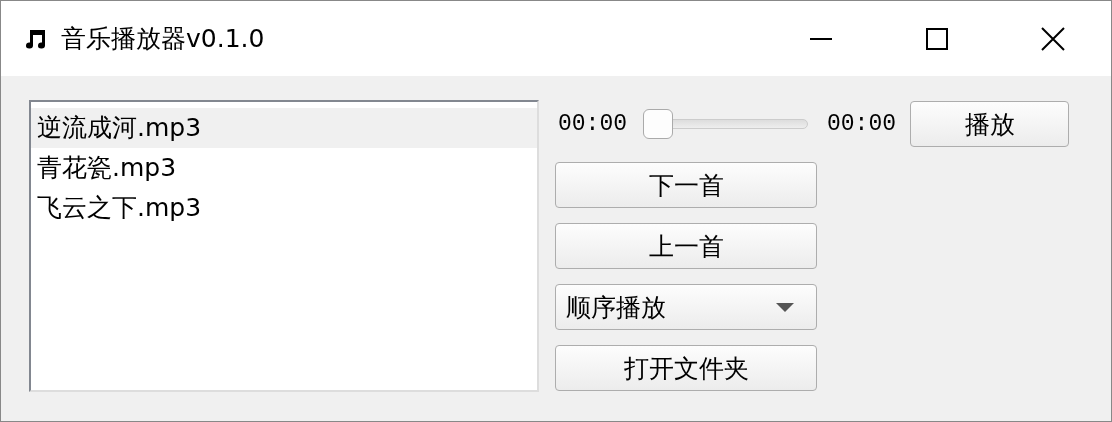 The width and height of the screenshot is (1112, 422). What do you see at coordinates (284, 128) in the screenshot?
I see `playlist-item: 逆流成河.mp3` at bounding box center [284, 128].